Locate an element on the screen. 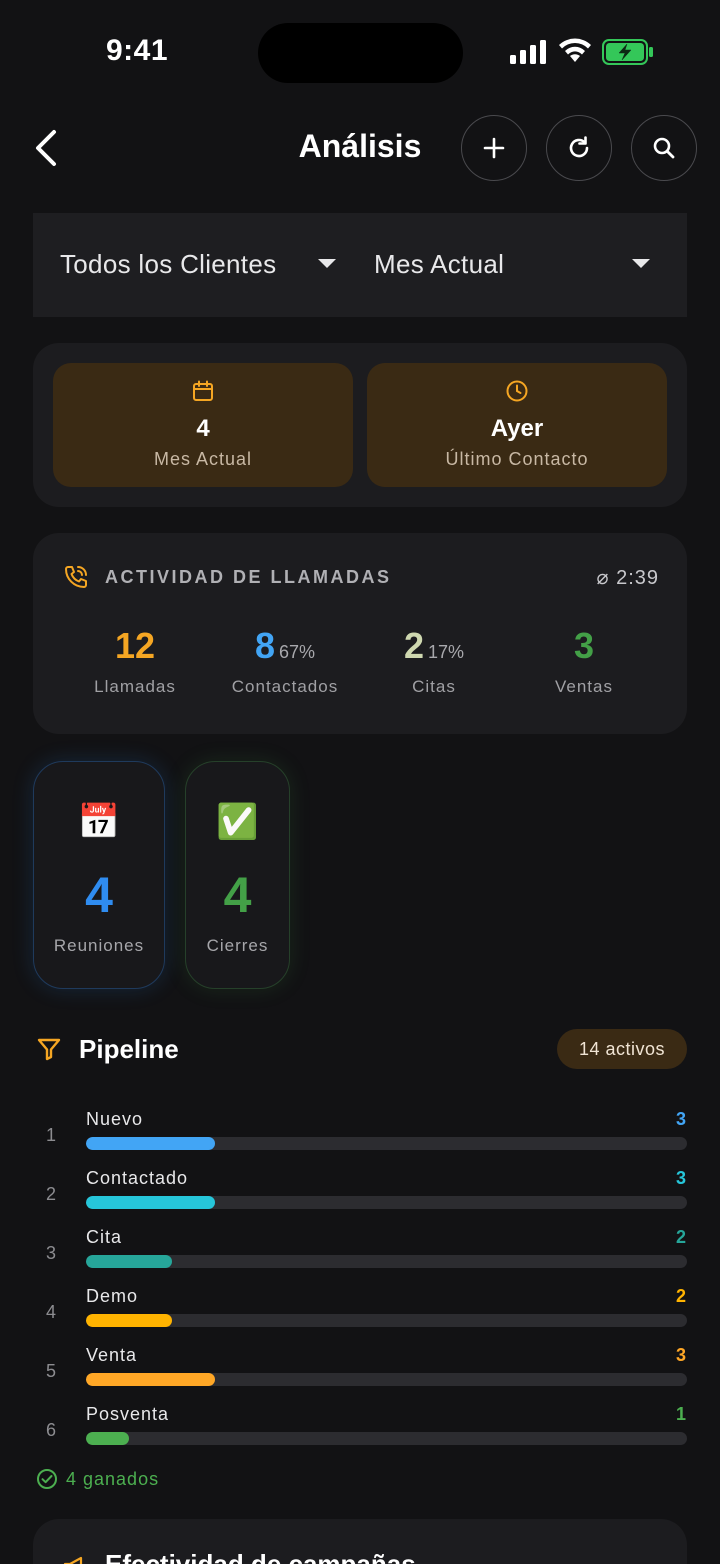 This screenshot has height=1564, width=720. summary-value: Ayer is located at coordinates (517, 428).